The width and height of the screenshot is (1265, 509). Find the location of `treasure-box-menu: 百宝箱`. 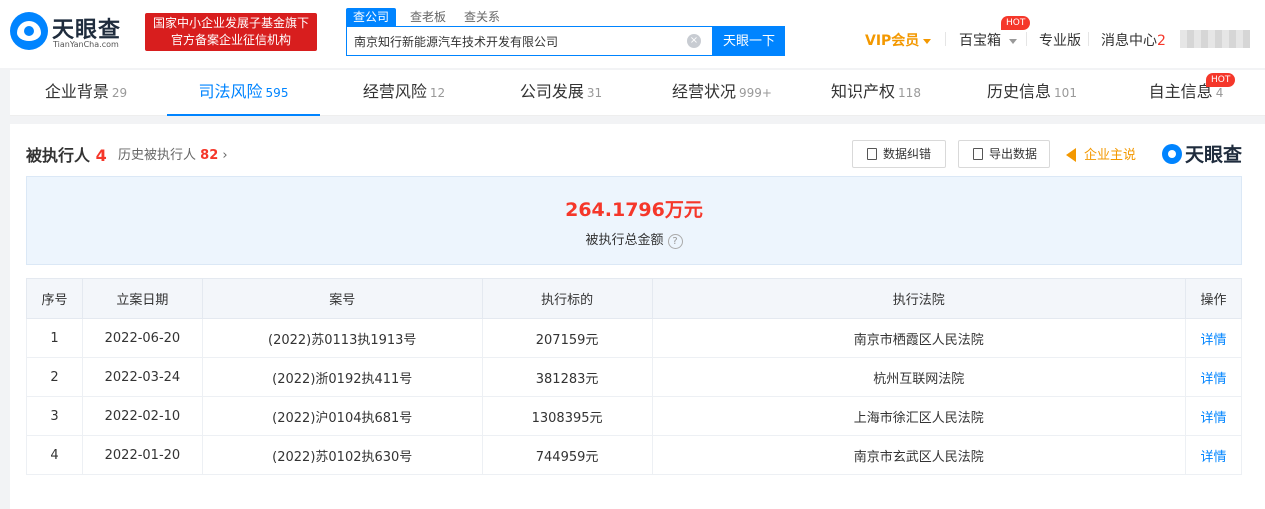

treasure-box-menu: 百宝箱 is located at coordinates (988, 40).